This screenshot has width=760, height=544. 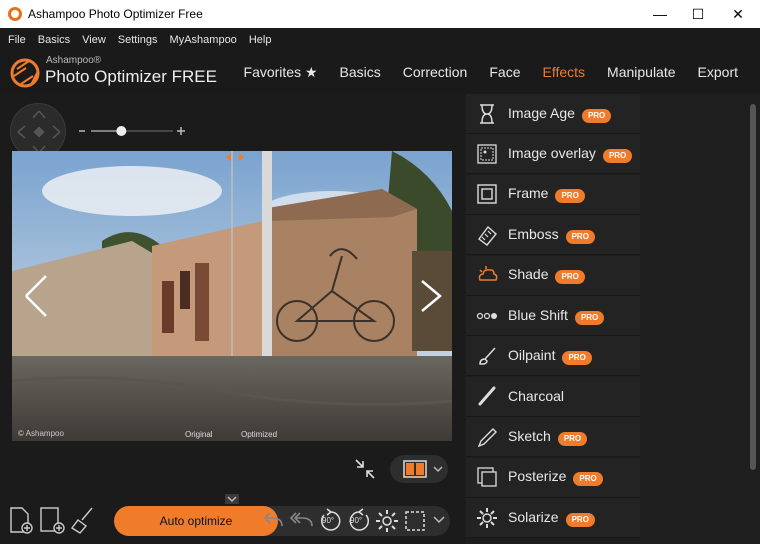 I want to click on rotate-right-label: 90°, so click(x=356, y=520).